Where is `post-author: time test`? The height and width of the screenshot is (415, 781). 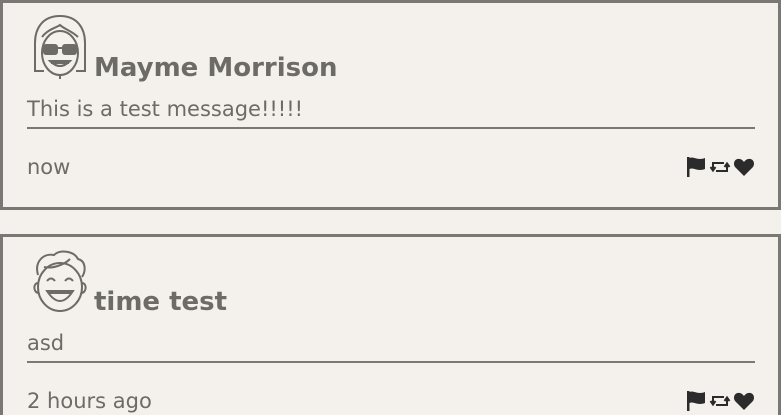
post-author: time test is located at coordinates (160, 302).